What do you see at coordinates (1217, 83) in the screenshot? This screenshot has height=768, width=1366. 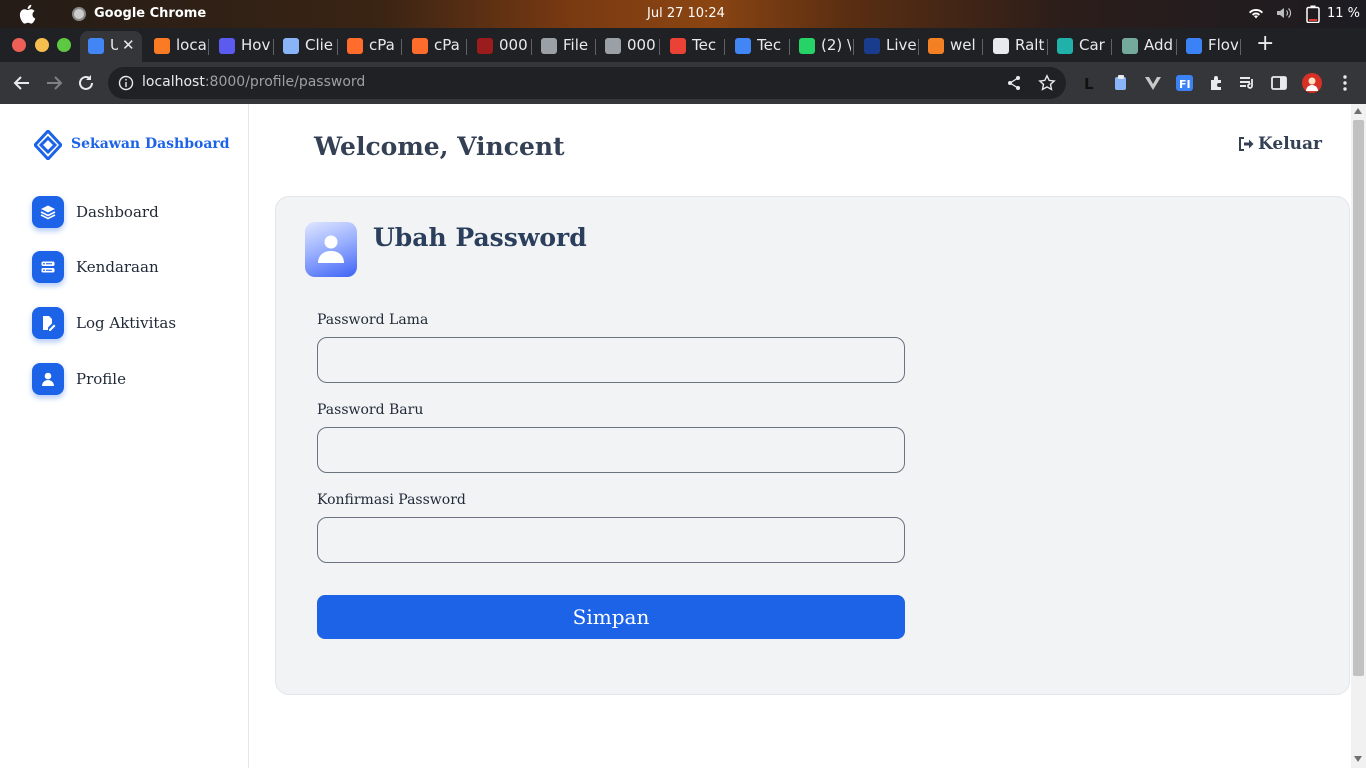 I see `extensions-puzzle-icon` at bounding box center [1217, 83].